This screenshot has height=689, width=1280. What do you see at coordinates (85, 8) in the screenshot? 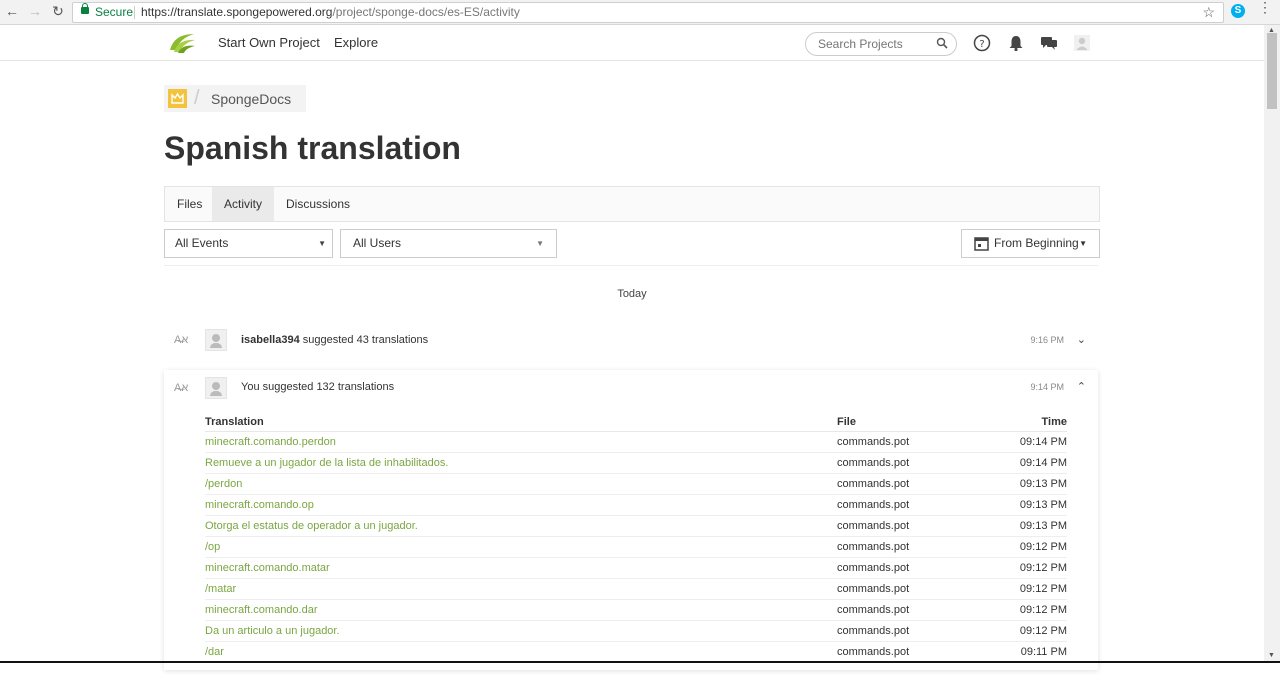
I see `lock-icon` at bounding box center [85, 8].